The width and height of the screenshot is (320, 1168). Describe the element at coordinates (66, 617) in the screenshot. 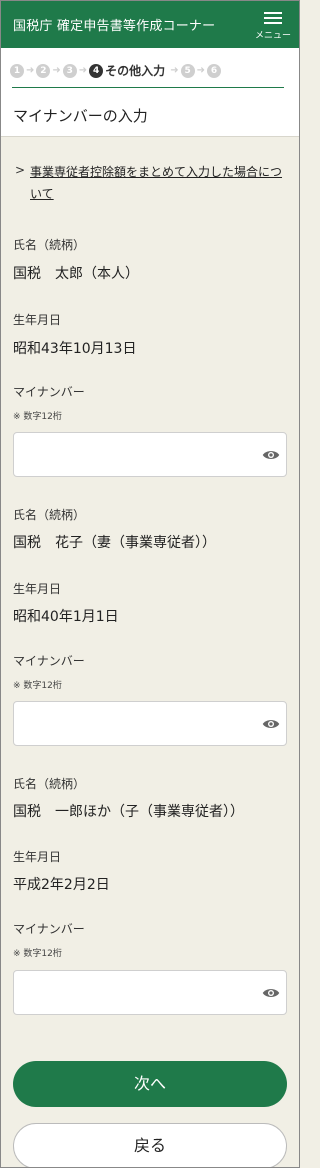

I see `birthdate-value: 昭和40年1月1日` at that location.